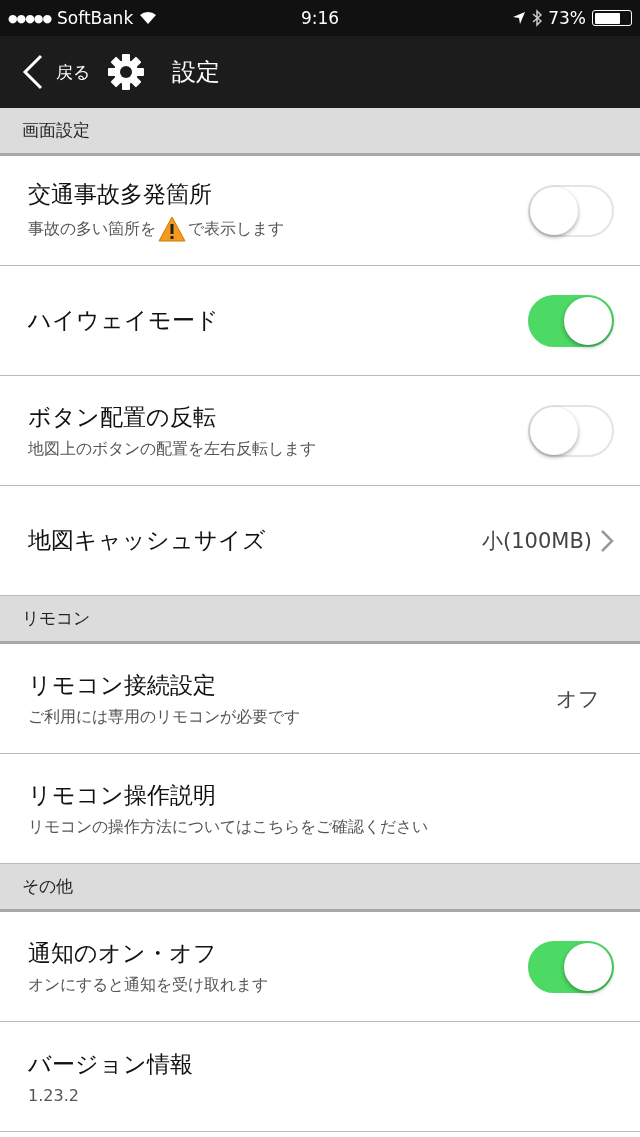 The height and width of the screenshot is (1137, 640). What do you see at coordinates (124, 320) in the screenshot?
I see `setting-title: ハイウェイモード` at bounding box center [124, 320].